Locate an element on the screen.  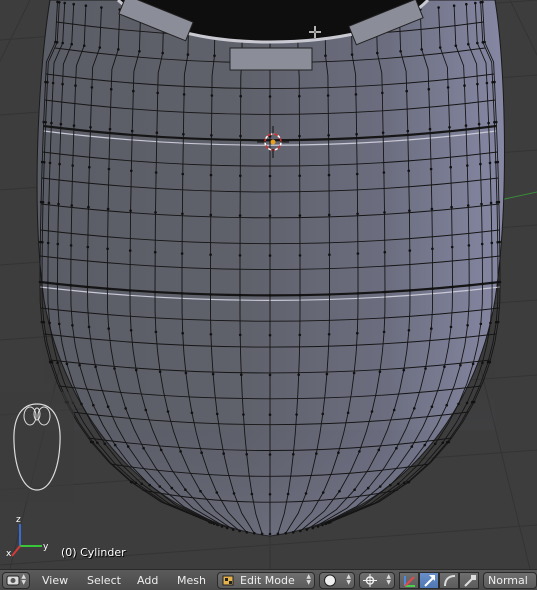
view-axis-gizmo: z y x is located at coordinates (27, 536).